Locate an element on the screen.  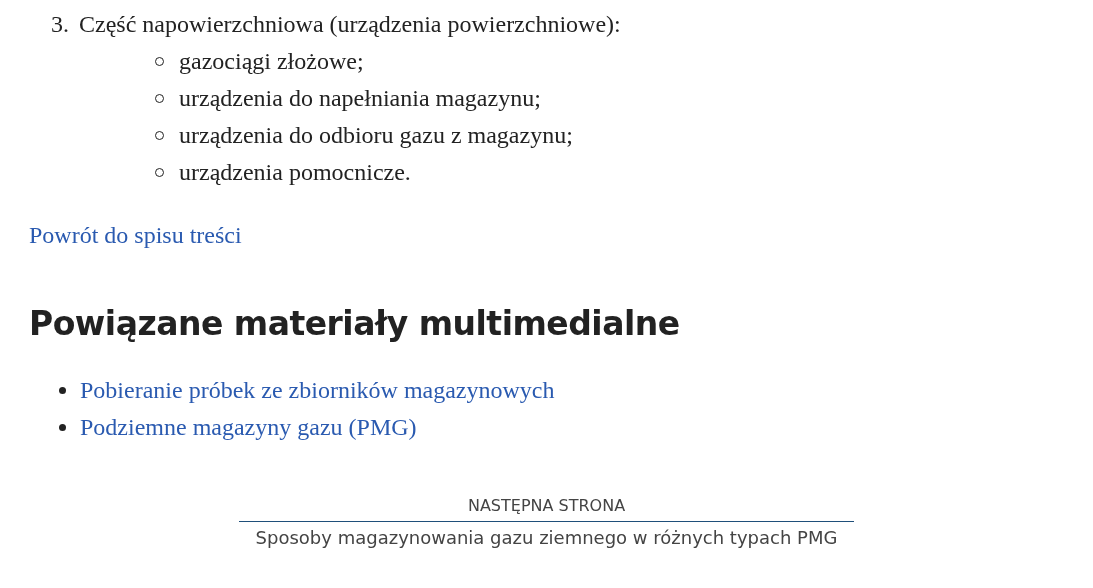
next-page-link: NASTĘPNA STRONA Sposoby magazynowania gazu ziemnego w różnych typach PMG is located at coordinates (546, 522).